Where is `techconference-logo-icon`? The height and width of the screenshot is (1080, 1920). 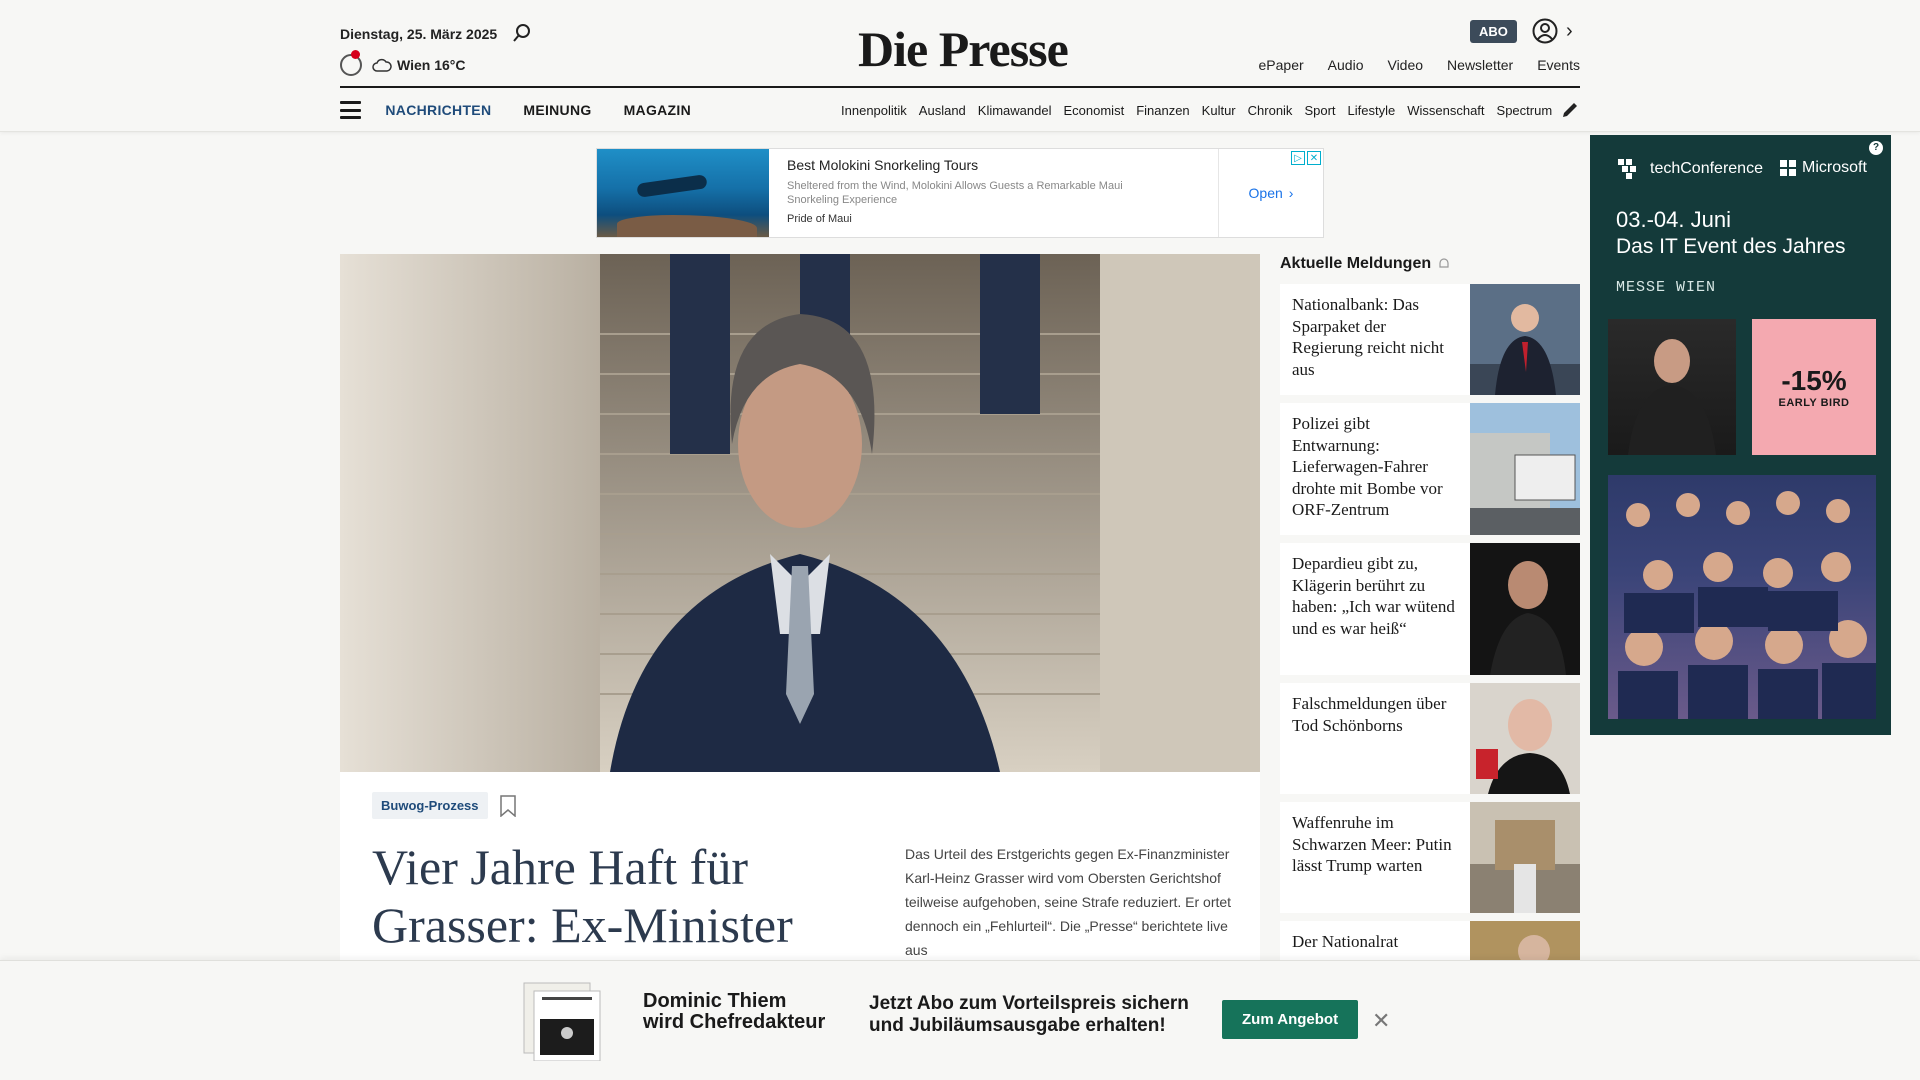
techconference-logo-icon is located at coordinates (1627, 169).